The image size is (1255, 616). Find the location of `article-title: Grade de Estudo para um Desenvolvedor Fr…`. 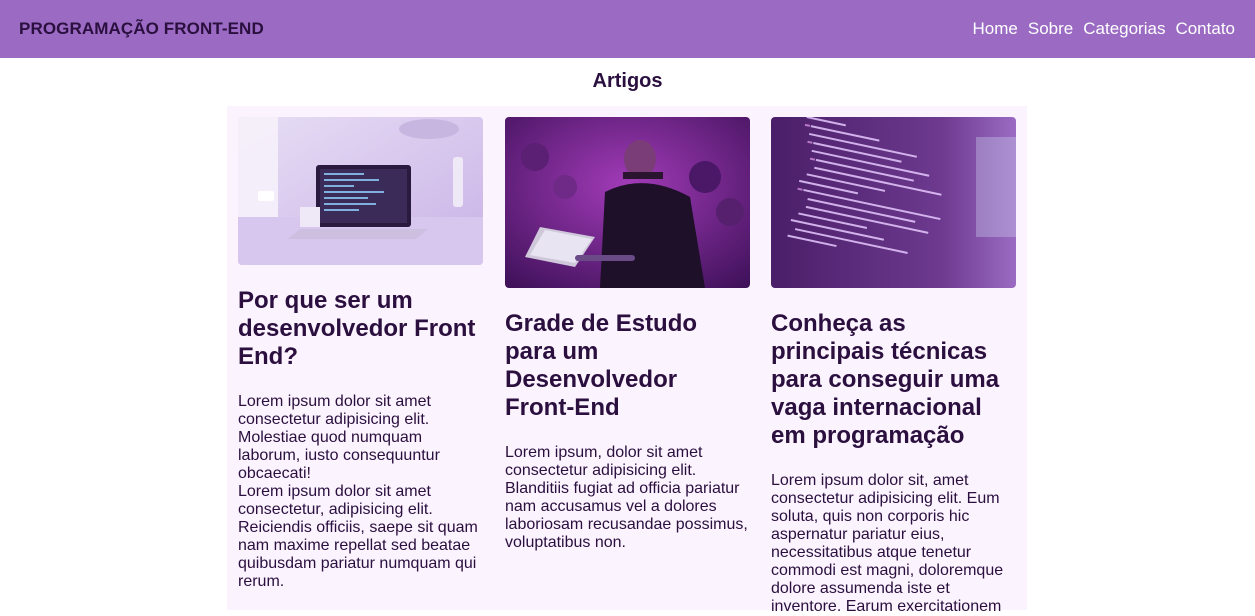

article-title: Grade de Estudo para um Desenvolvedor Fr… is located at coordinates (627, 366).